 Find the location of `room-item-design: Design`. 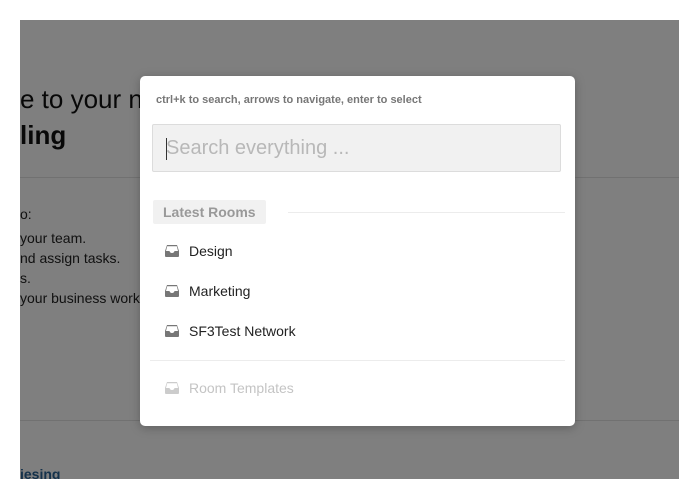

room-item-design: Design is located at coordinates (357, 251).